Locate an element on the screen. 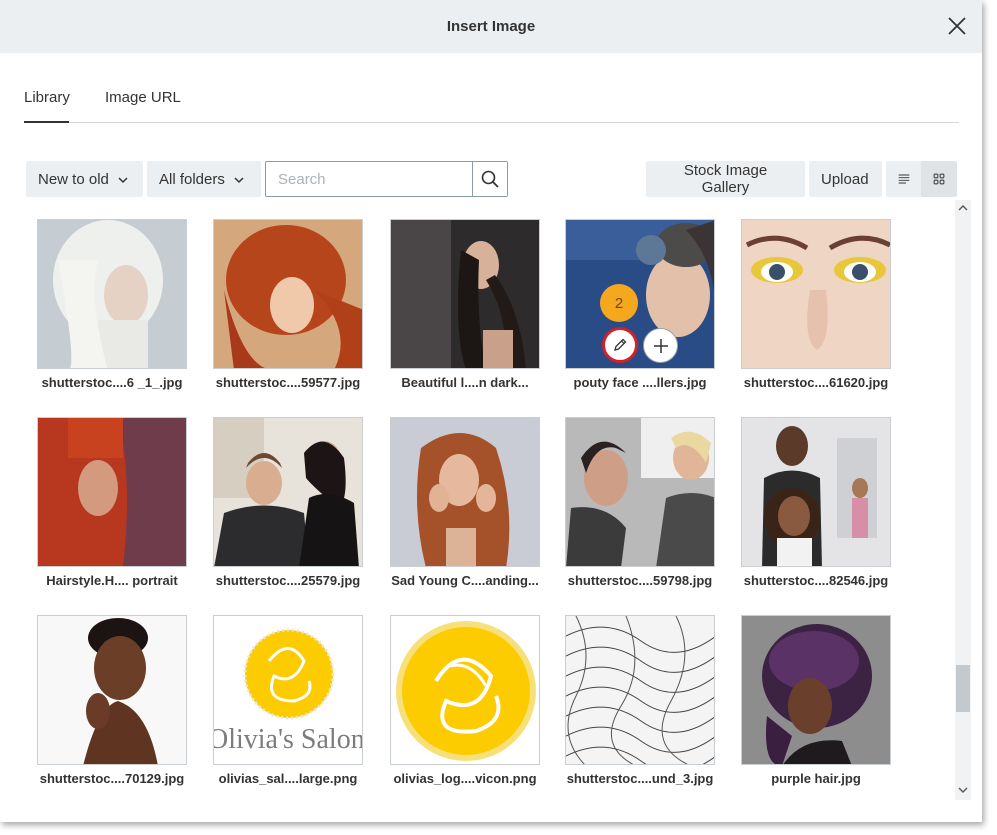  image-tile: purple hair.jpg is located at coordinates (816, 704).